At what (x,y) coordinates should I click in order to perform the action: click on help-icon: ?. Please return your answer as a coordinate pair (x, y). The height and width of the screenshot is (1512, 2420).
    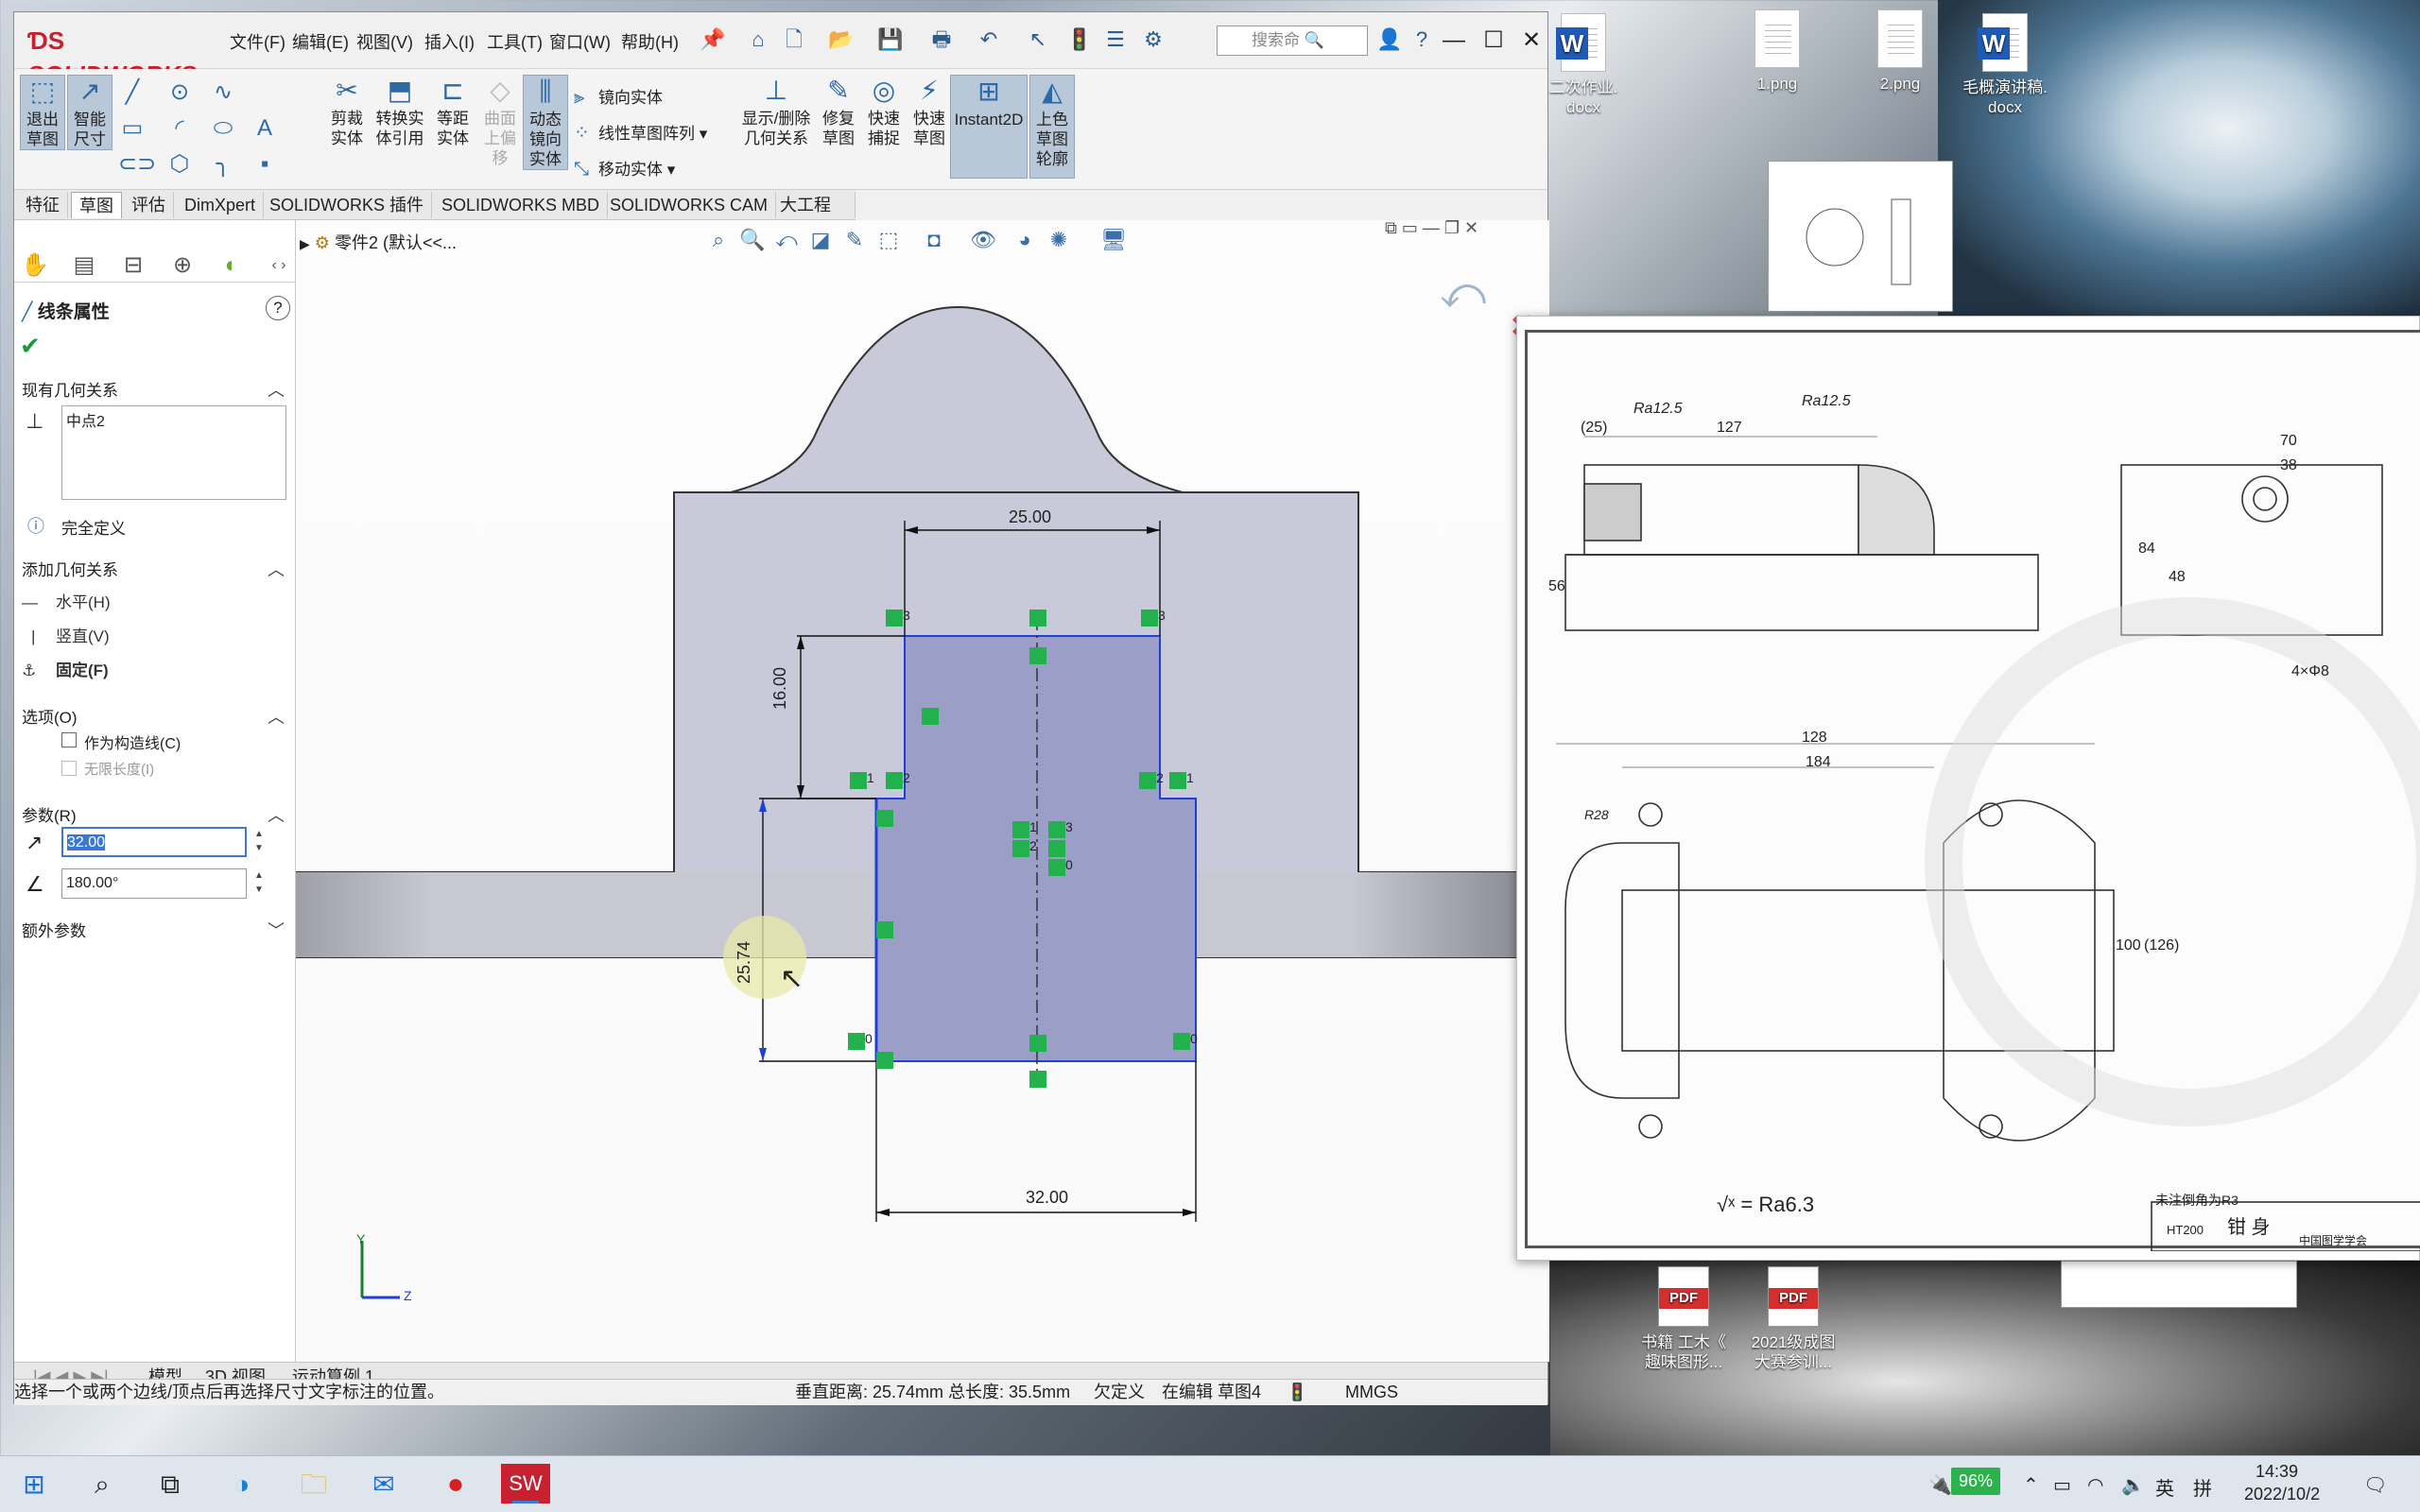
    Looking at the image, I should click on (1422, 40).